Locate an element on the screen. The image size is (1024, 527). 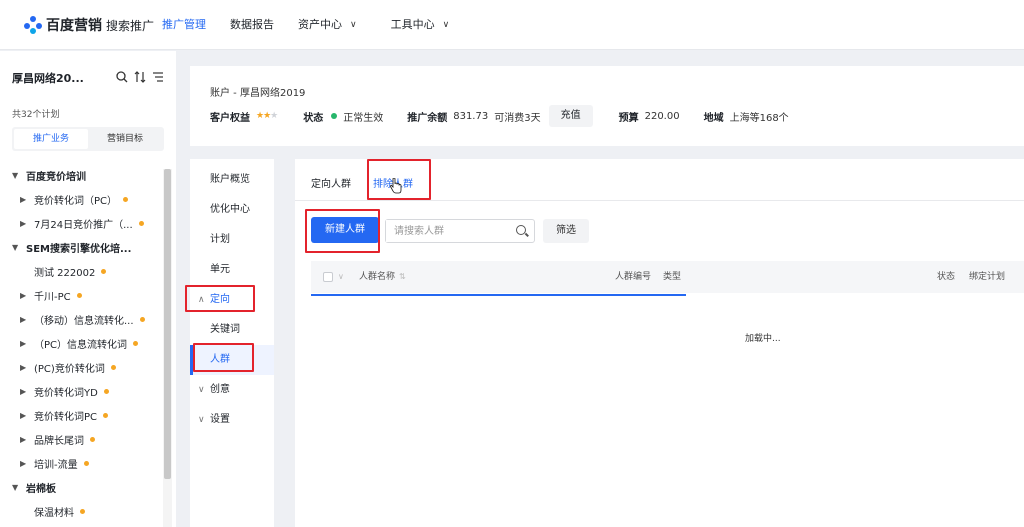
sort-icon is located at coordinates (140, 78).